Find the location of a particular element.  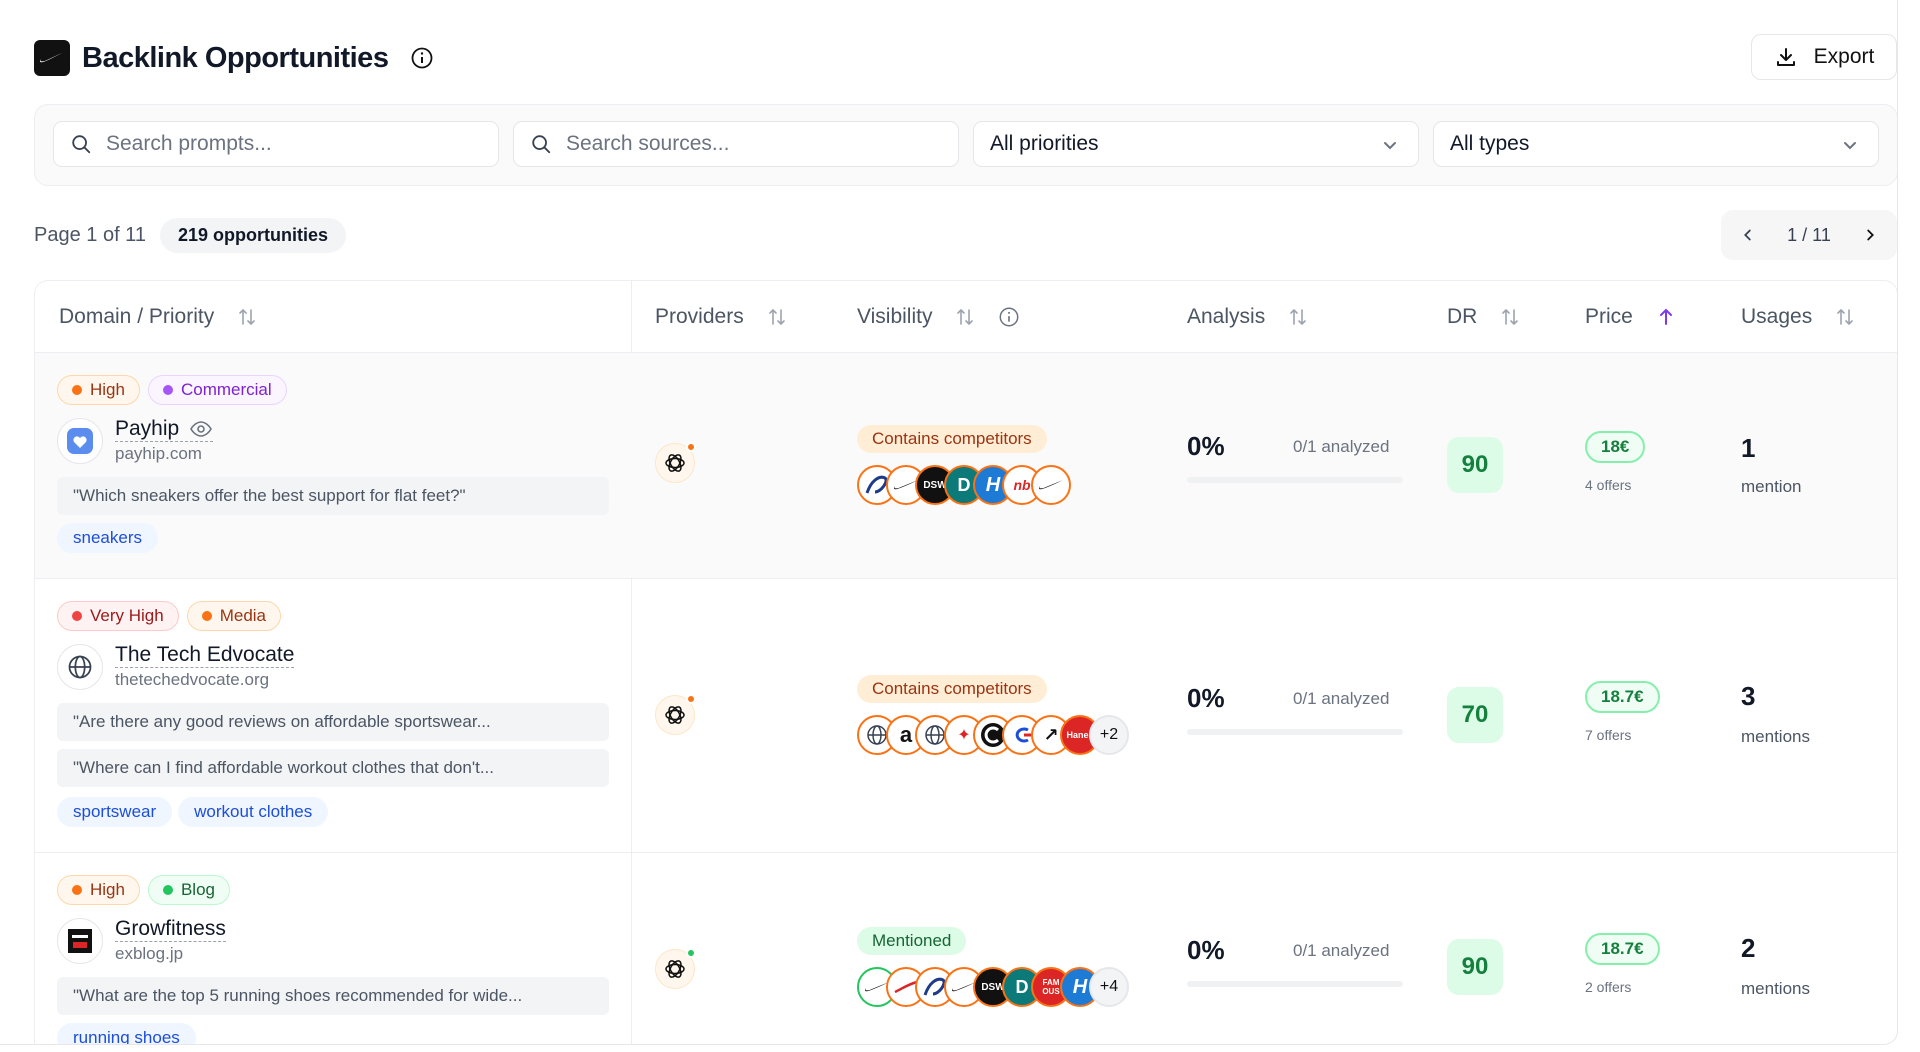

column-usages-label: Usages is located at coordinates (1777, 316).